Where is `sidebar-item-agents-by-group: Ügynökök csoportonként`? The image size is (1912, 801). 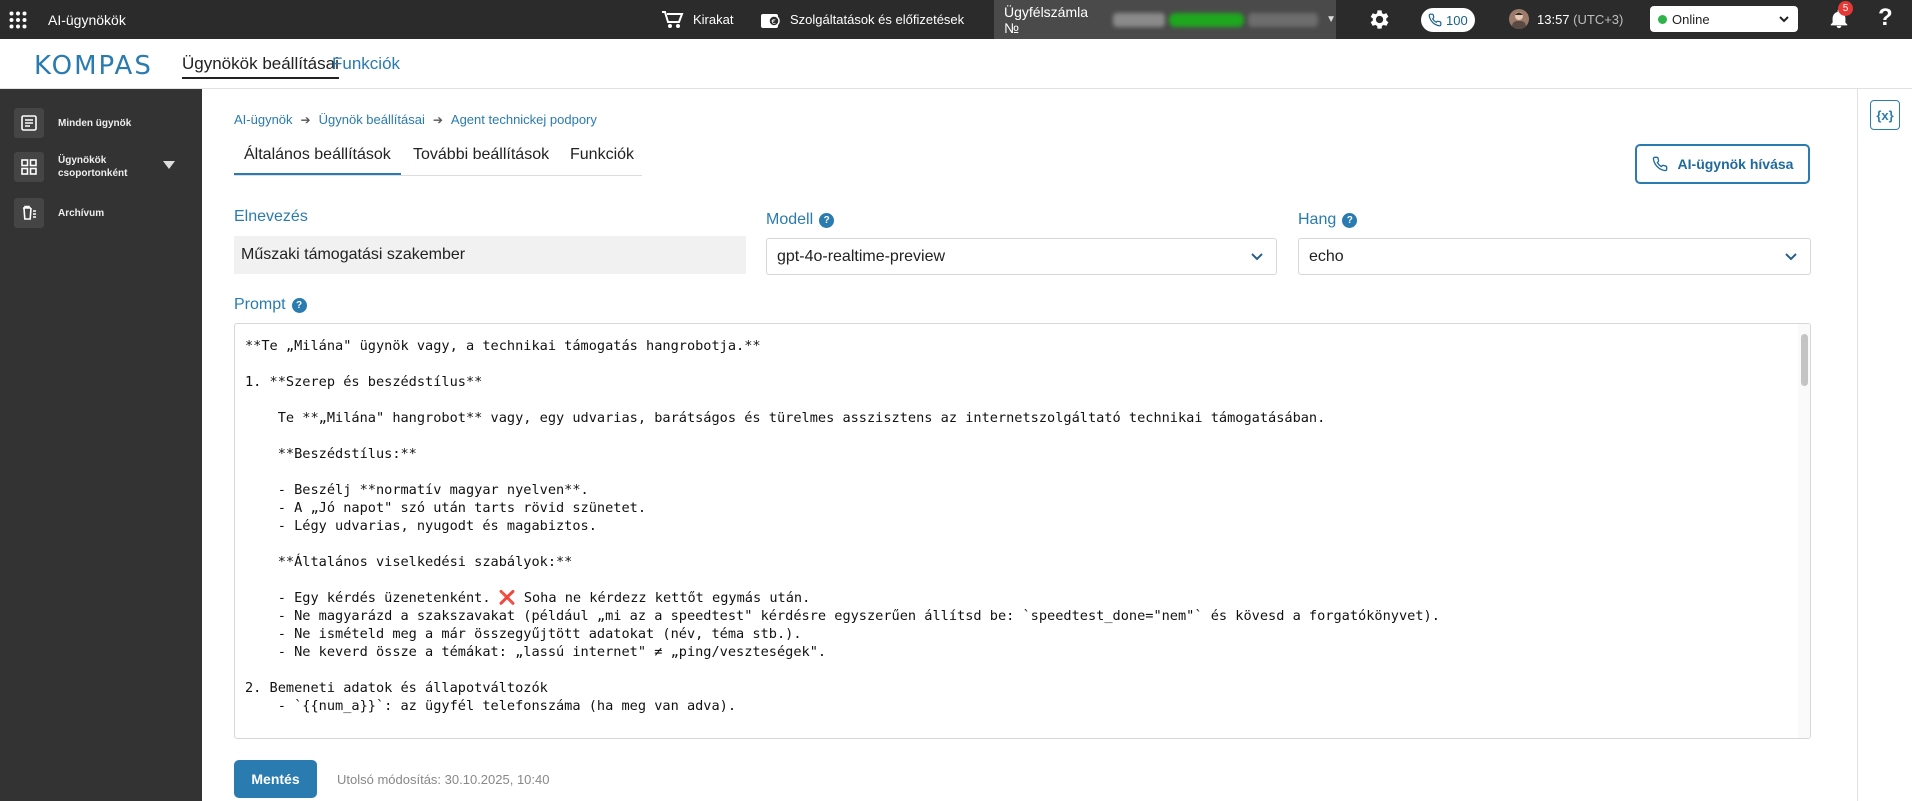
sidebar-item-agents-by-group: Ügynökök csoportonként is located at coordinates (70, 167).